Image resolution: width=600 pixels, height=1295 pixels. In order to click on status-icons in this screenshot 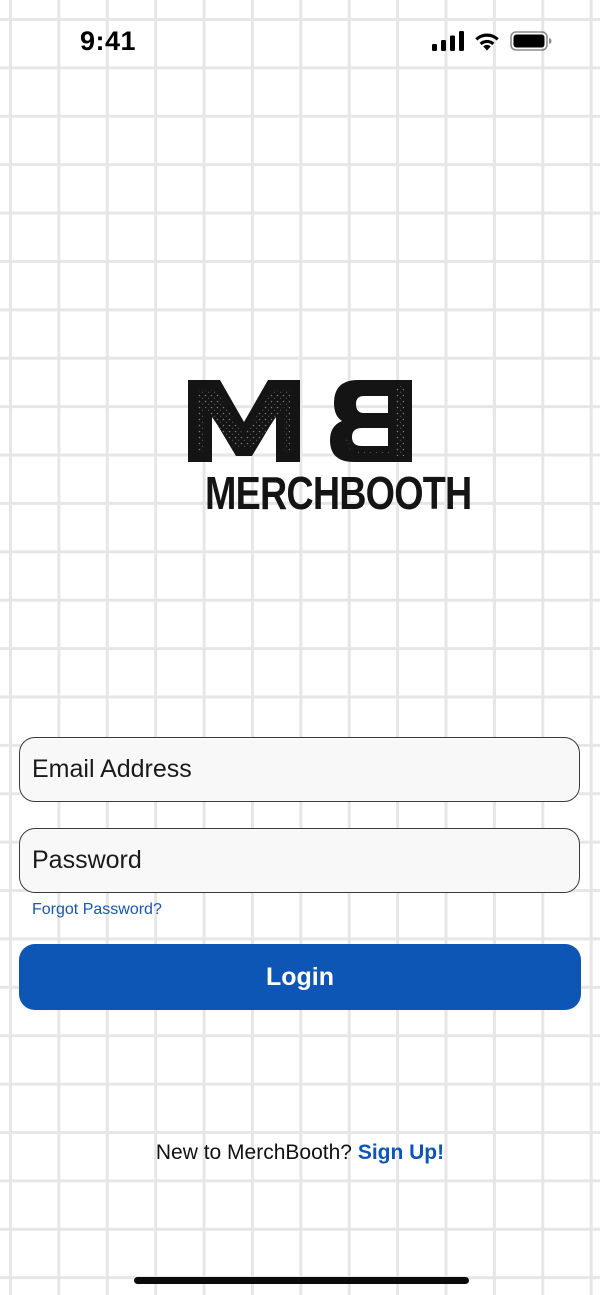, I will do `click(492, 41)`.